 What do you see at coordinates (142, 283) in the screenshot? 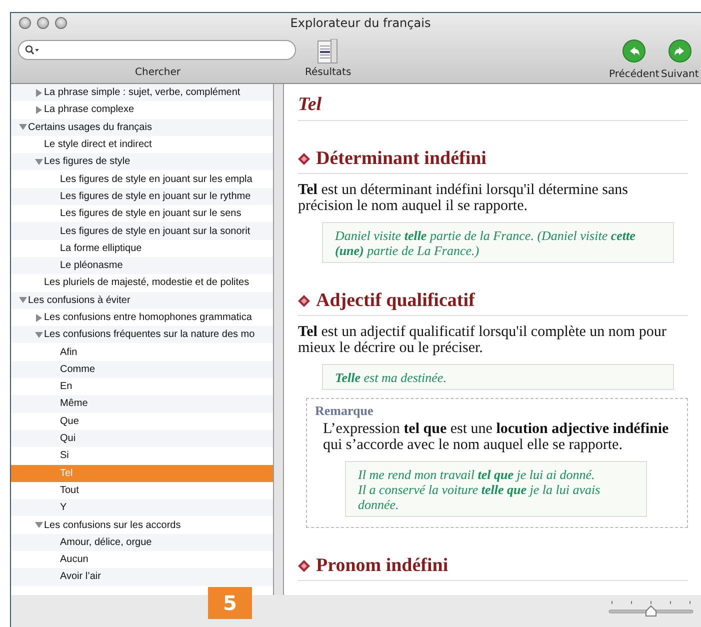
I see `tree-item: Les pluriels de majesté, modestie et de polites` at bounding box center [142, 283].